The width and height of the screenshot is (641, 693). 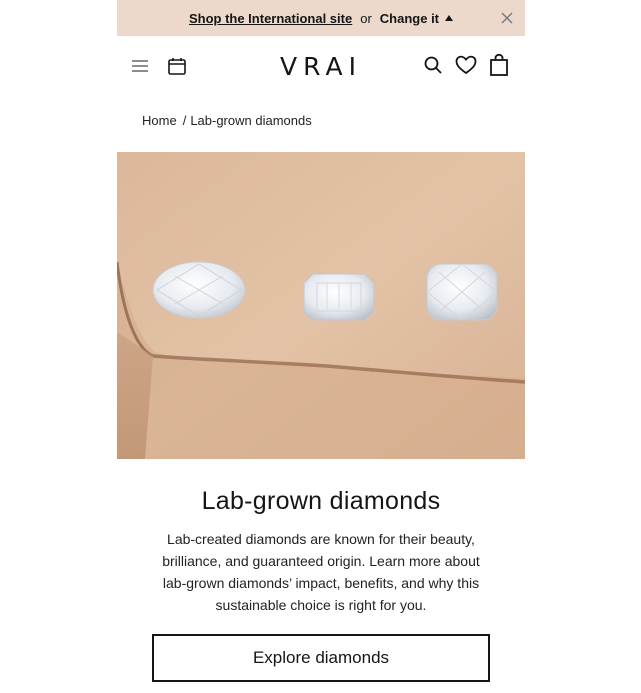 I want to click on site-header: VRAI, so click(x=321, y=65).